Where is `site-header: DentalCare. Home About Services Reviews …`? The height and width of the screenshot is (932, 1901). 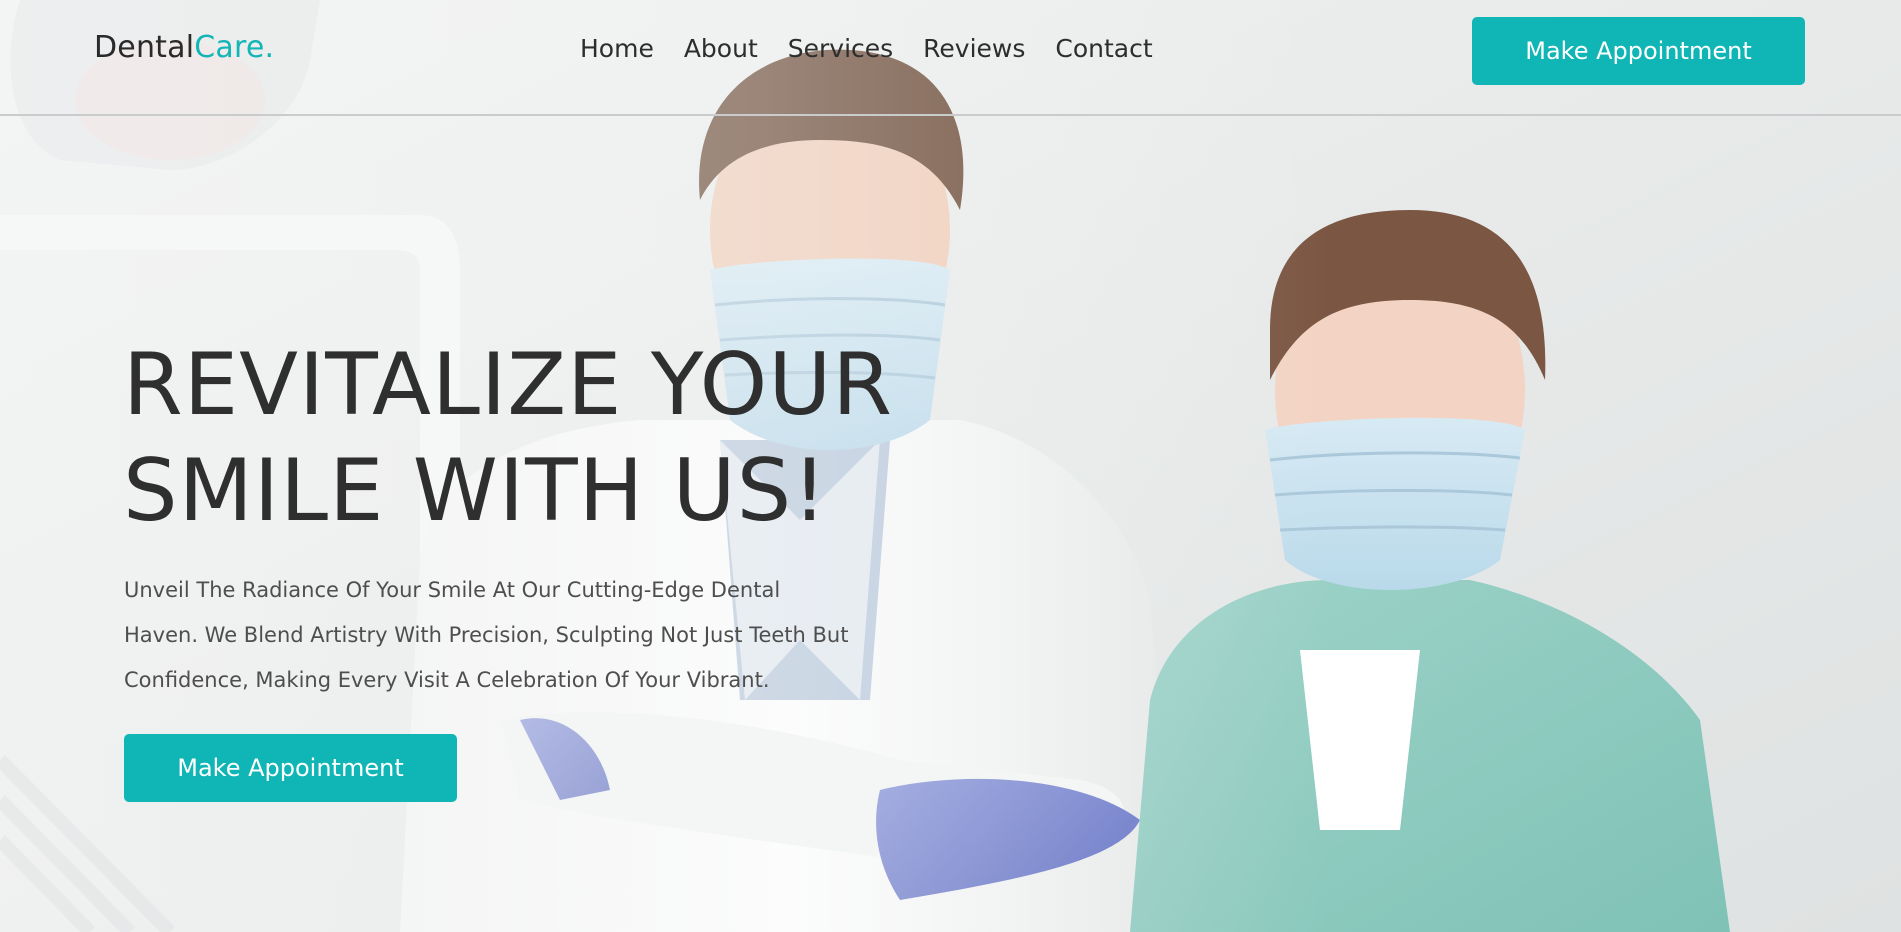 site-header: DentalCare. Home About Services Reviews … is located at coordinates (950, 58).